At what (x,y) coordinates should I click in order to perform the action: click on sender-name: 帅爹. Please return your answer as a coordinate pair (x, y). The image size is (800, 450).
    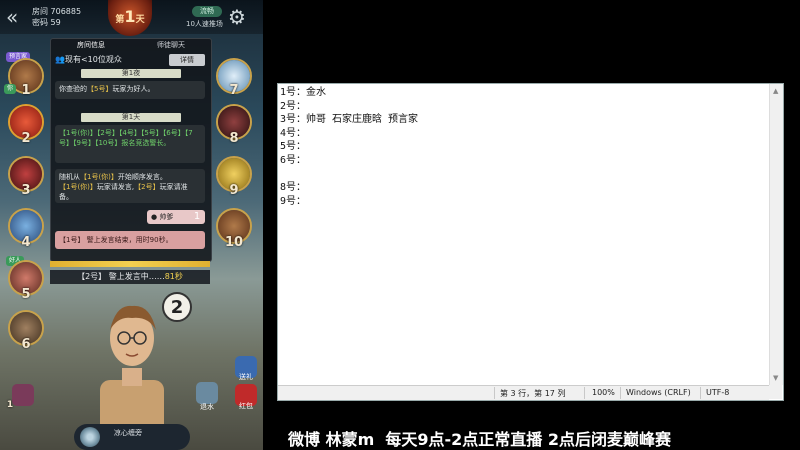
    Looking at the image, I should click on (166, 217).